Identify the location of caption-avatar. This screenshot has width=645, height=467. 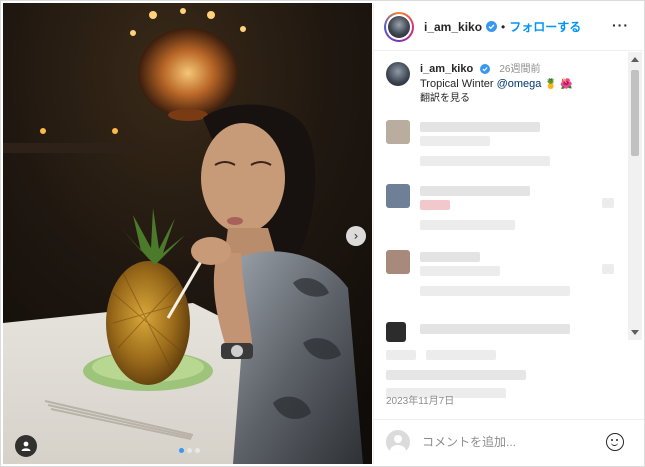
(398, 74).